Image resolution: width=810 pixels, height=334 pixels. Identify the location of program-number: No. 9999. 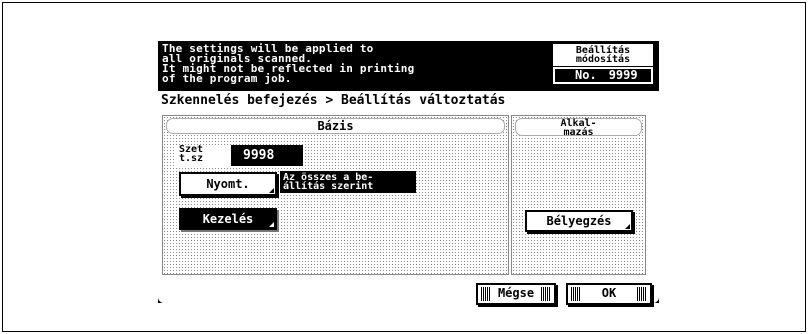
(603, 75).